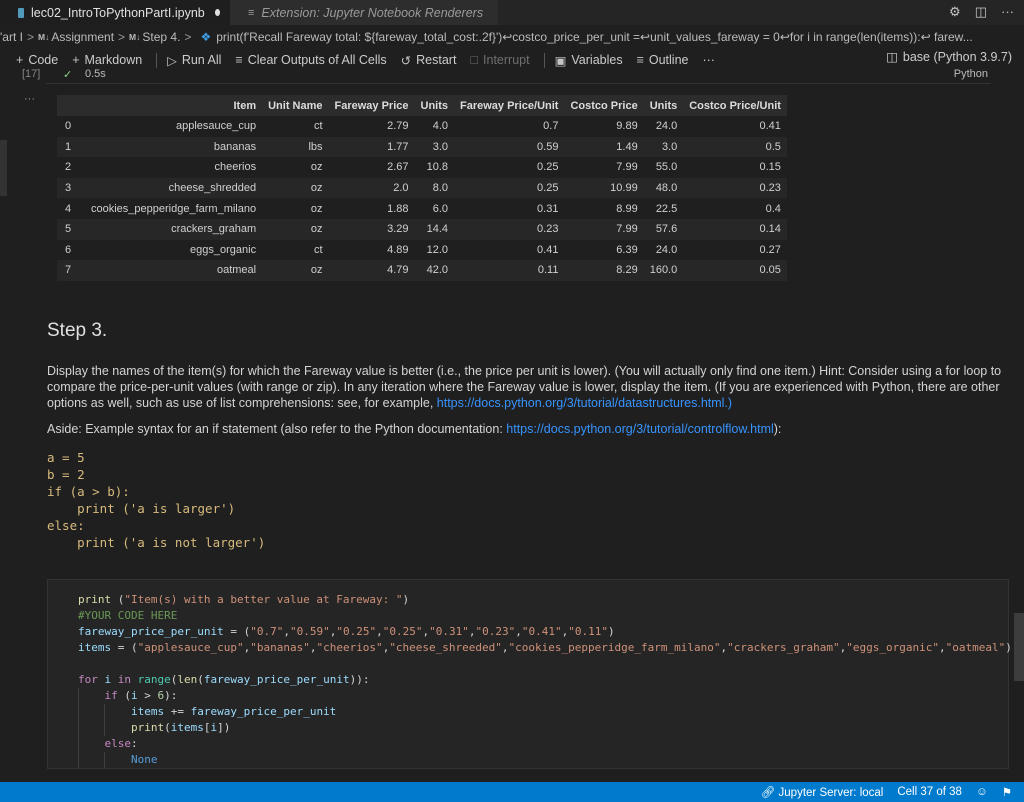  I want to click on table-cell: 4.79, so click(371, 270).